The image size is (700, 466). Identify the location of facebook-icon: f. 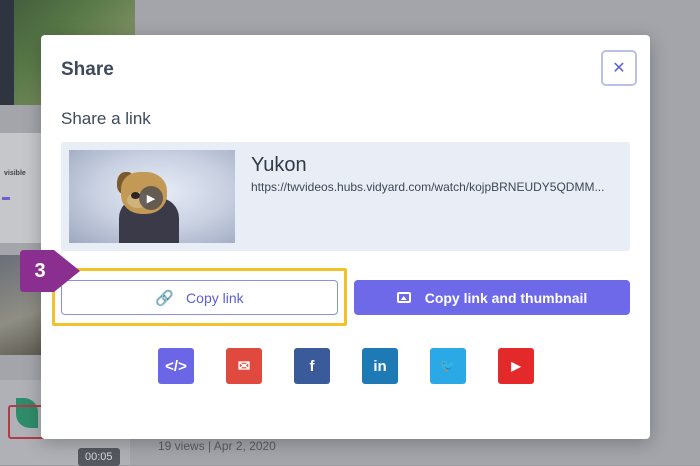
(312, 366).